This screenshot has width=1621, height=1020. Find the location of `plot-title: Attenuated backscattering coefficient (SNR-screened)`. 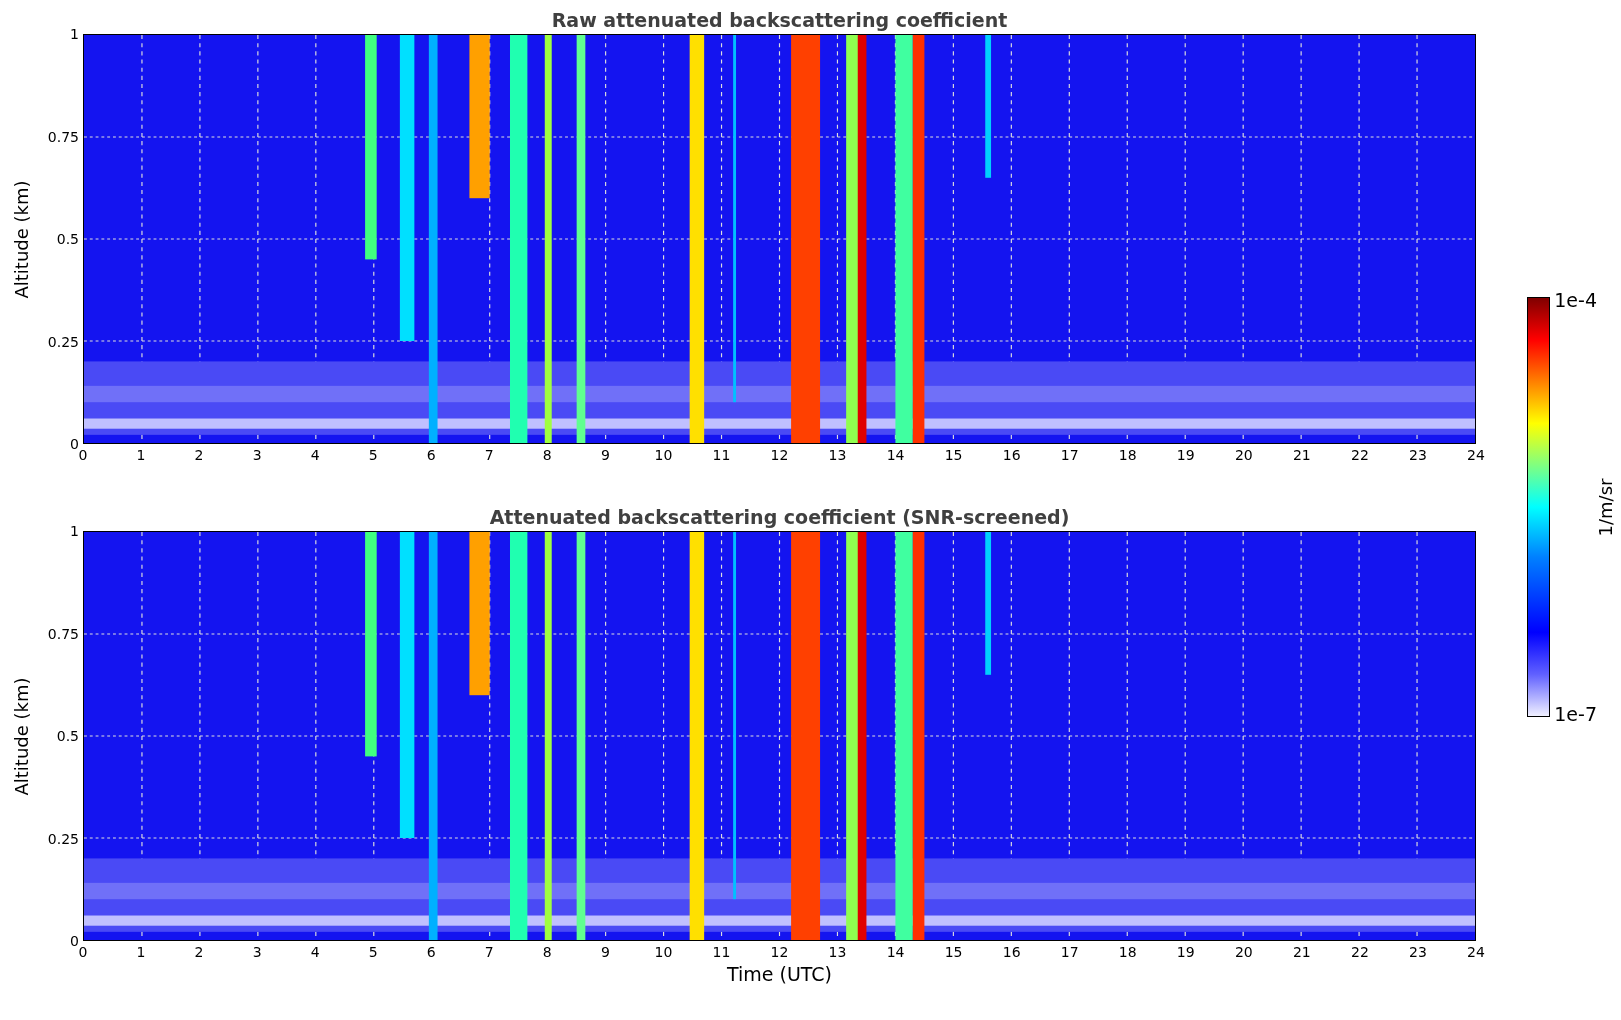

plot-title: Attenuated backscattering coefficient (SNR-screened) is located at coordinates (779, 517).